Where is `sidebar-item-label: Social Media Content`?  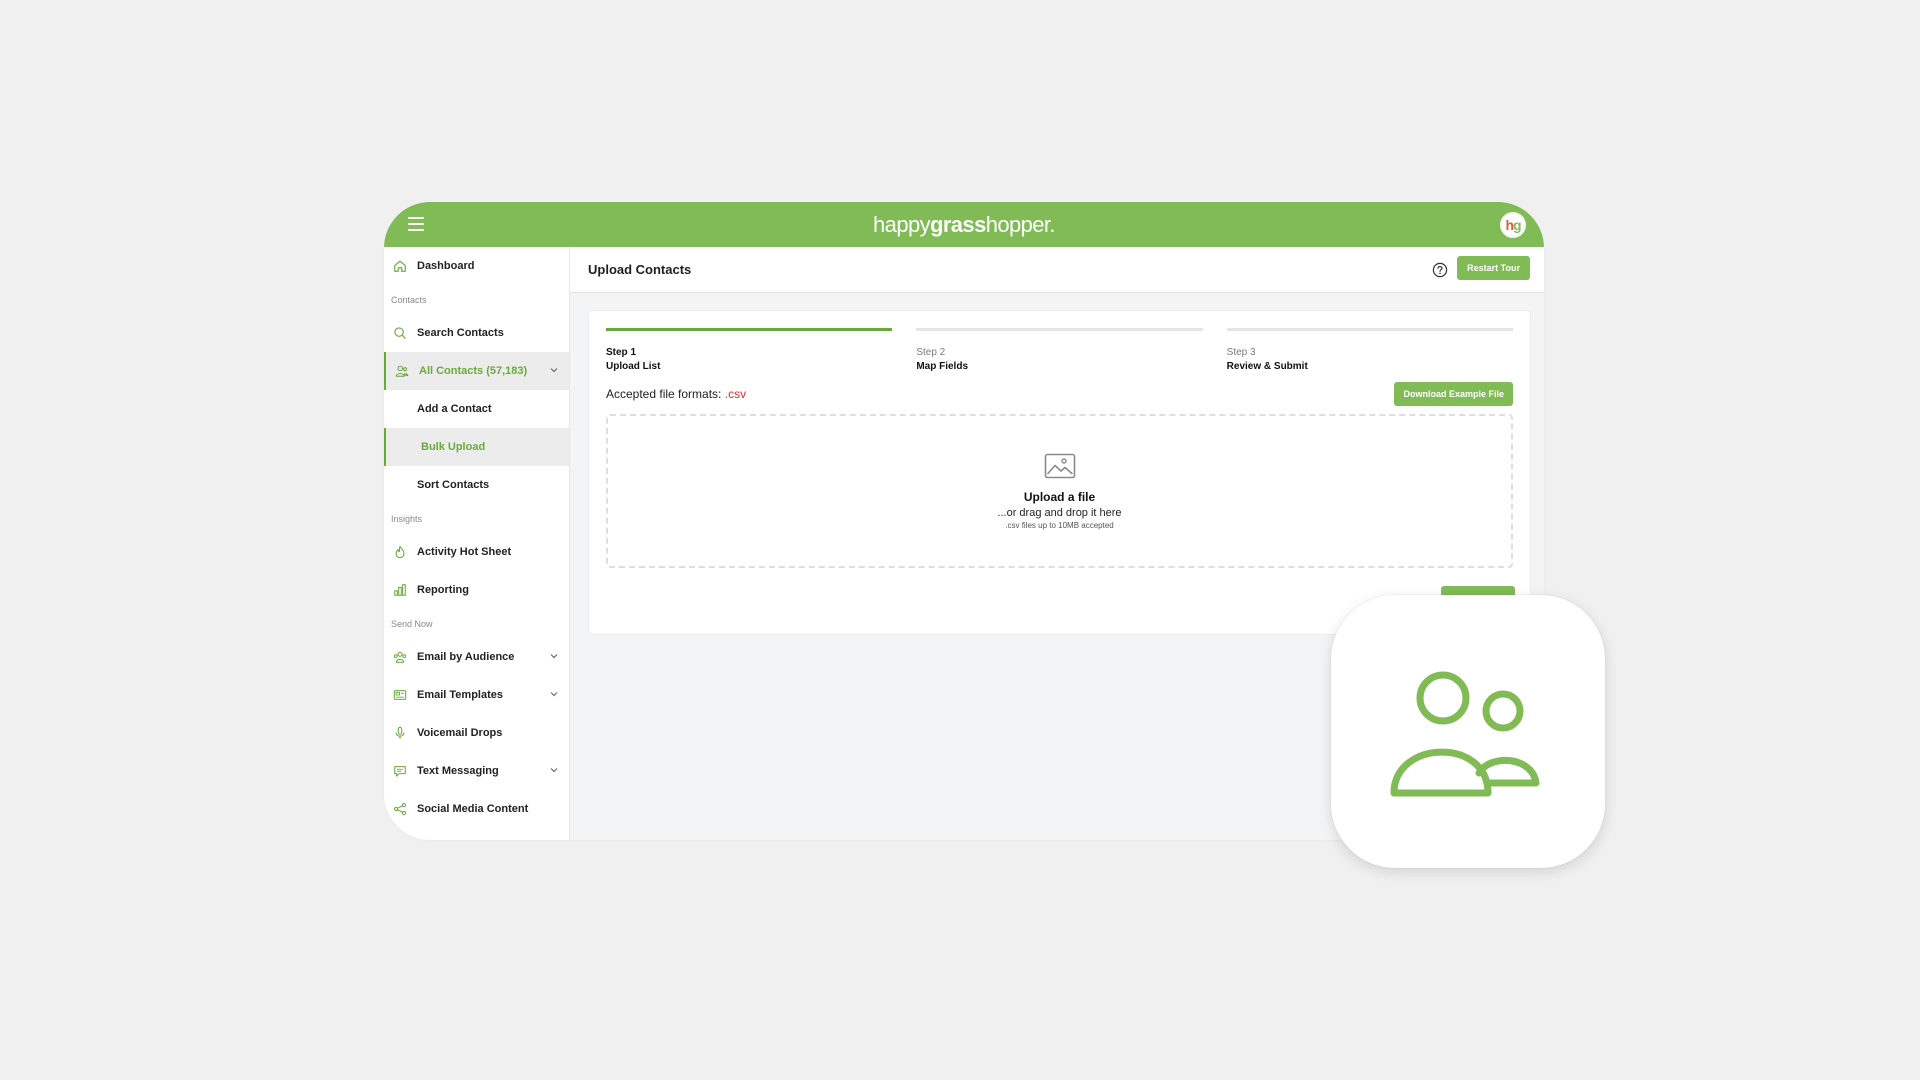
sidebar-item-label: Social Media Content is located at coordinates (473, 809).